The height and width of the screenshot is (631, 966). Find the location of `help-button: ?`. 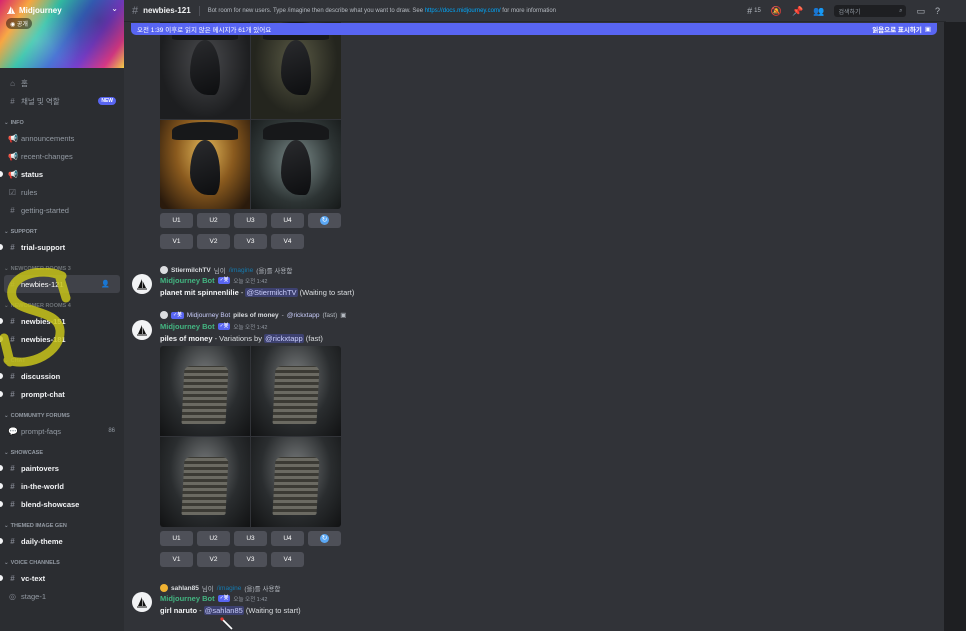

help-button: ? is located at coordinates (937, 11).